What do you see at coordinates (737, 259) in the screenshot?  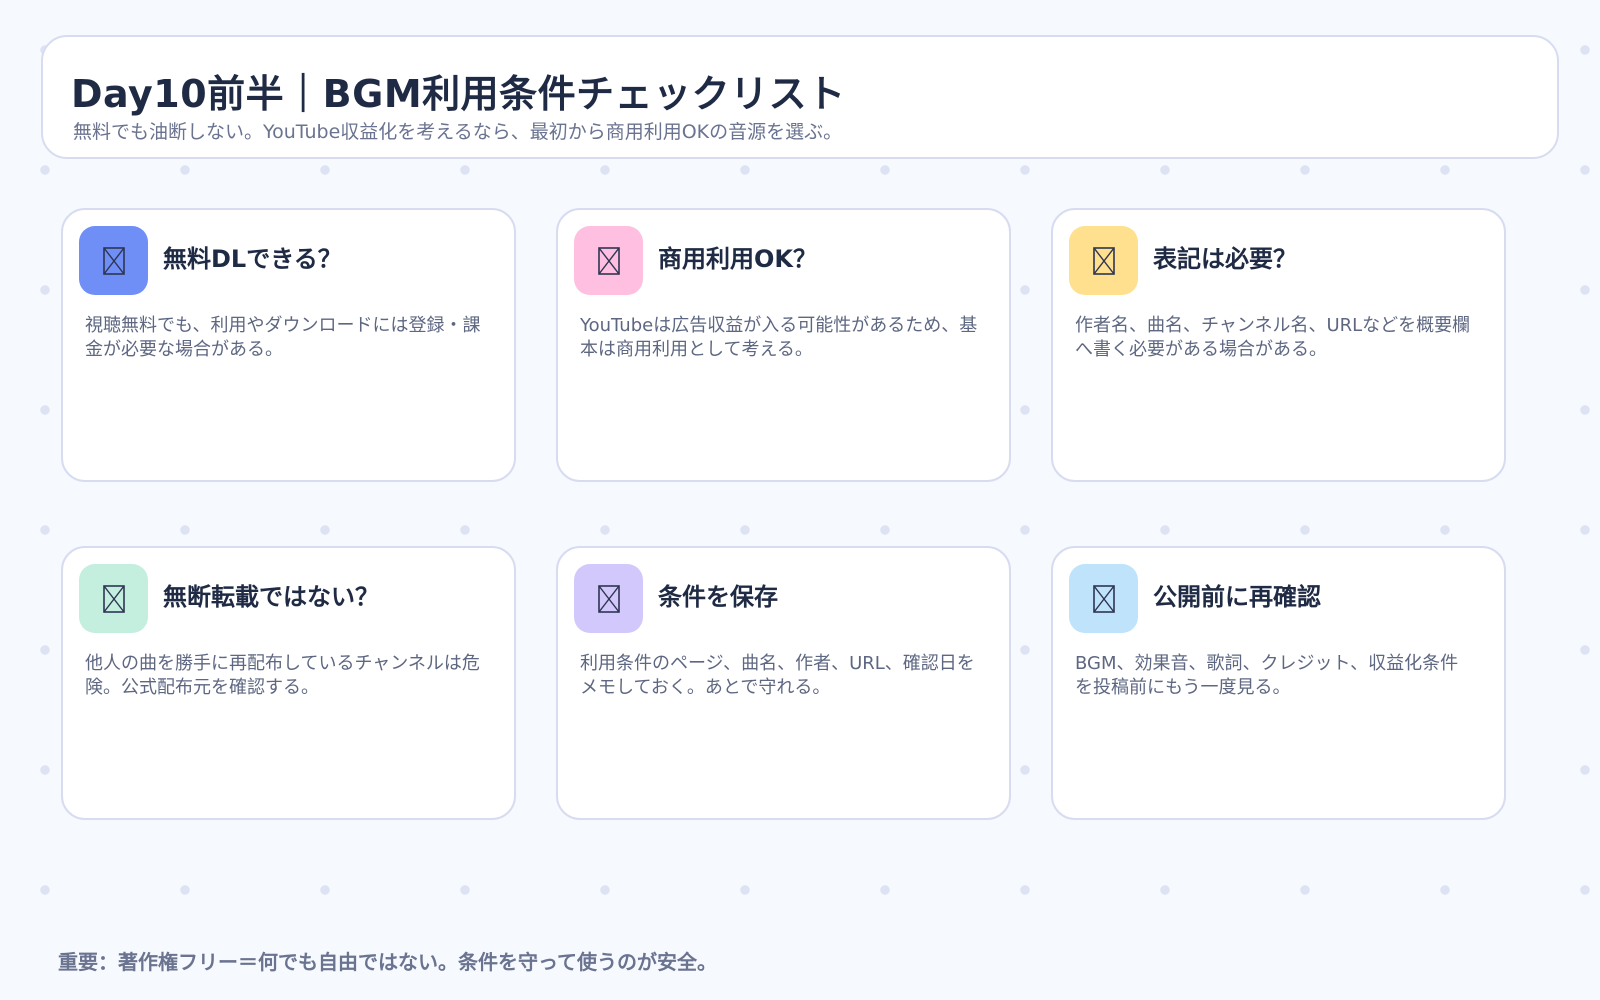 I see `card-title: 商用利用OK？` at bounding box center [737, 259].